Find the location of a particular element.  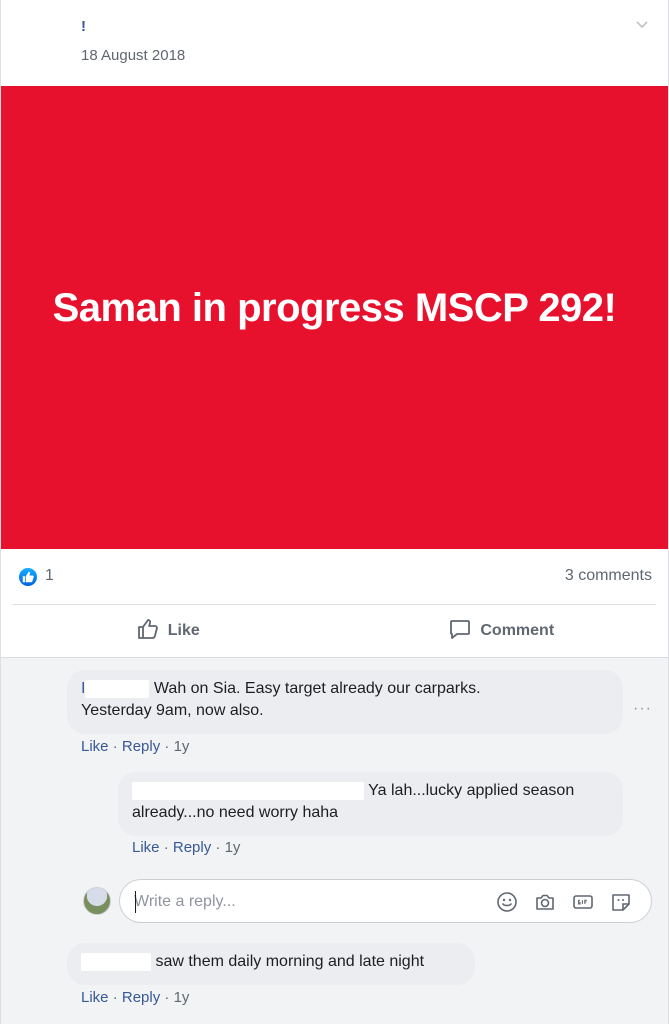

comment-button-label: Comment is located at coordinates (517, 630).